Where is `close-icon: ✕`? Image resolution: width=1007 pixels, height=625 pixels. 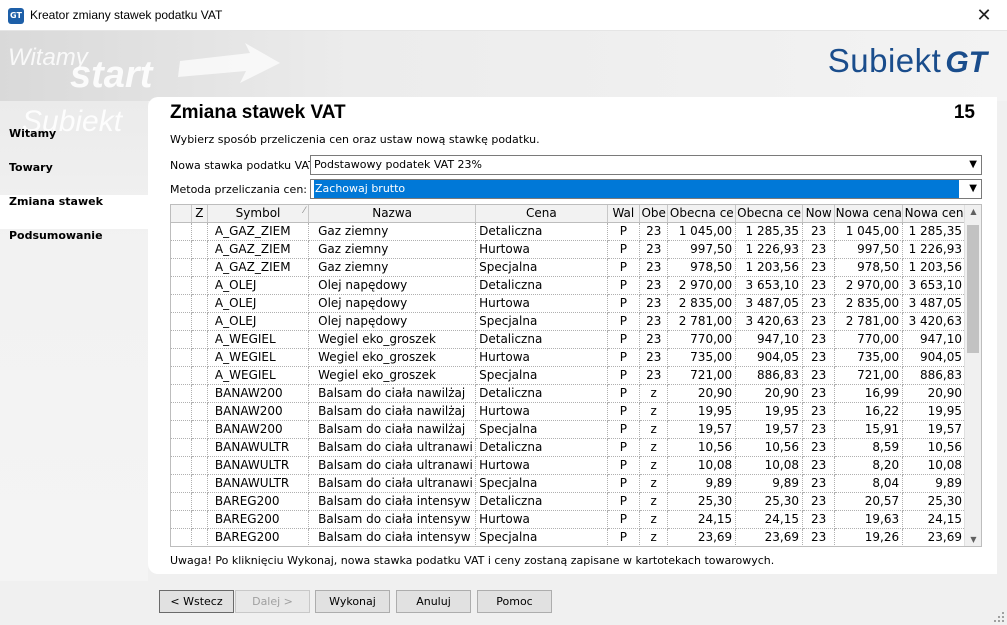
close-icon: ✕ is located at coordinates (984, 15).